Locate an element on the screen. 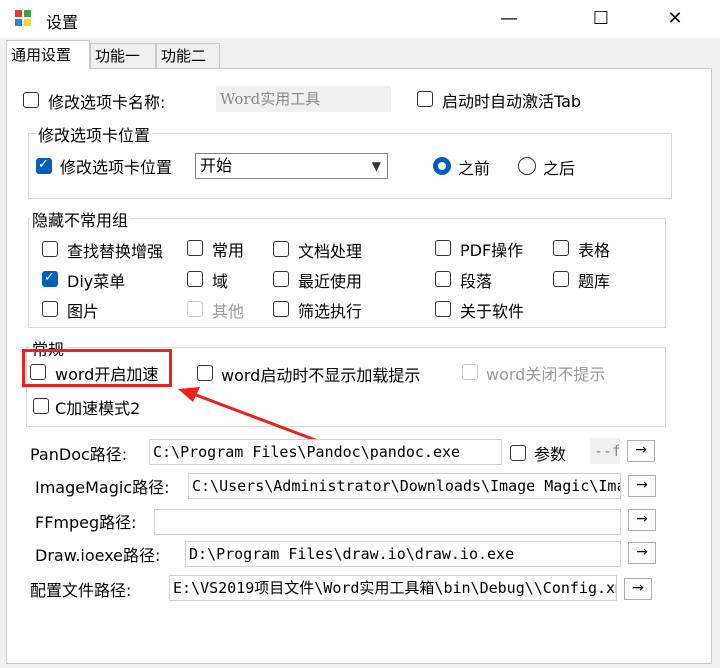 The width and height of the screenshot is (720, 668). hide-diy-menu-checkbox is located at coordinates (50, 278).